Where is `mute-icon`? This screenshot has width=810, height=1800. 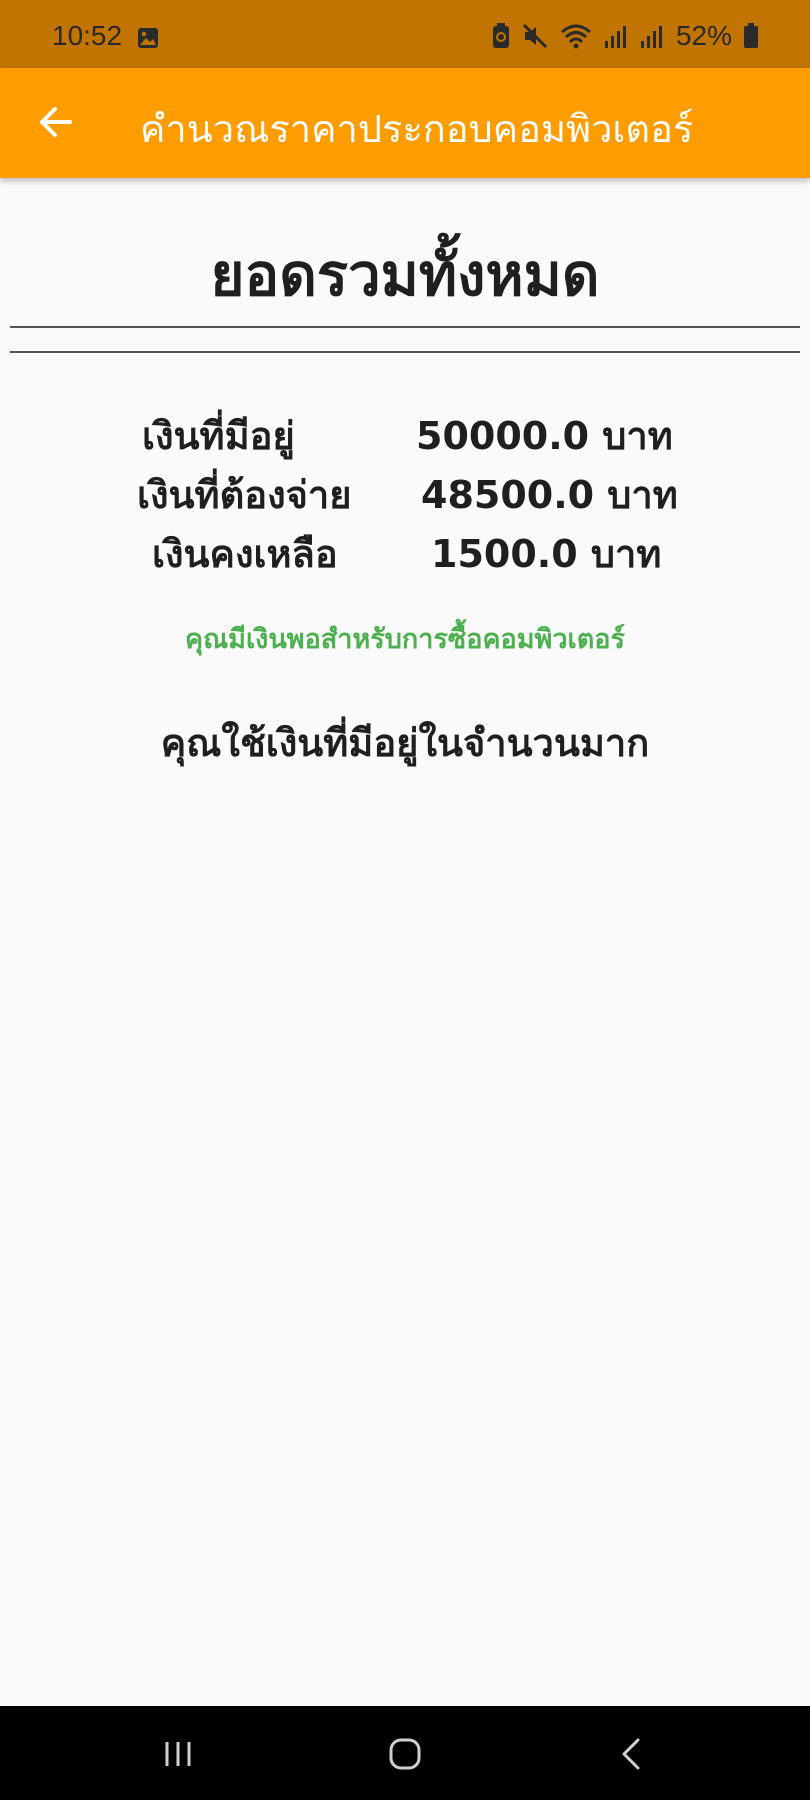 mute-icon is located at coordinates (535, 36).